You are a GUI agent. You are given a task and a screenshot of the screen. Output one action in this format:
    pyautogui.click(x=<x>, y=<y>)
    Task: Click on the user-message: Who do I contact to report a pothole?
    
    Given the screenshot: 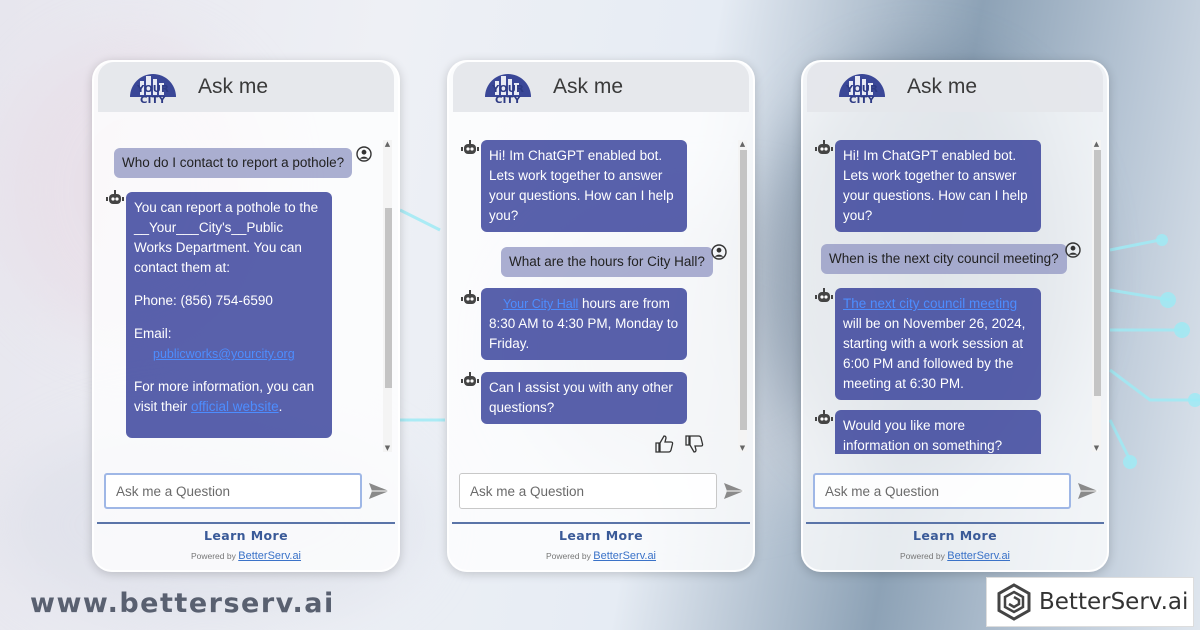 What is the action you would take?
    pyautogui.click(x=233, y=163)
    